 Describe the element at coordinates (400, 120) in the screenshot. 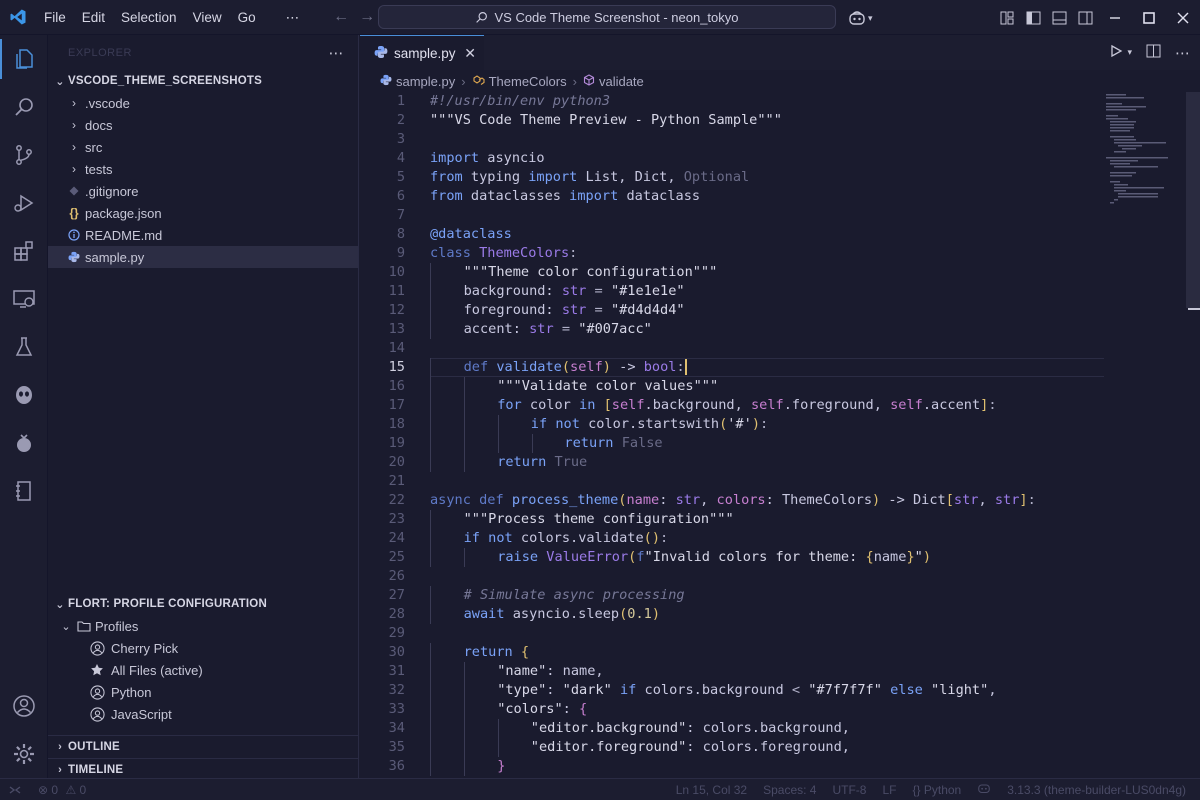

I see `line-number: 2` at that location.